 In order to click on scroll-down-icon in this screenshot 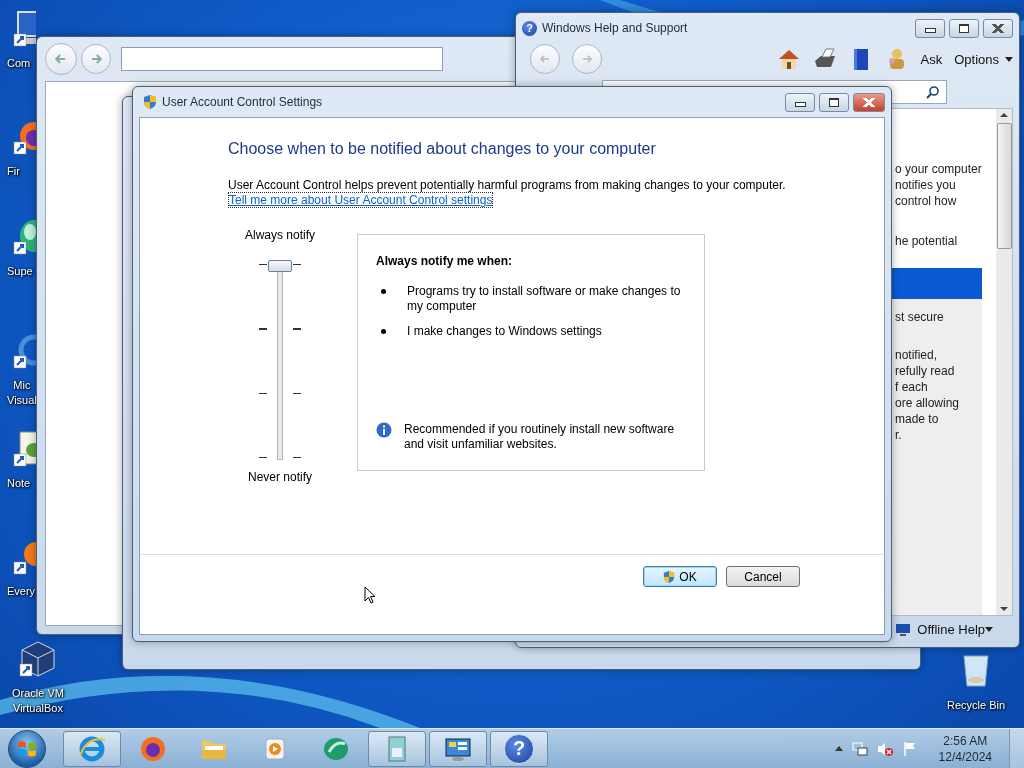, I will do `click(1004, 609)`.